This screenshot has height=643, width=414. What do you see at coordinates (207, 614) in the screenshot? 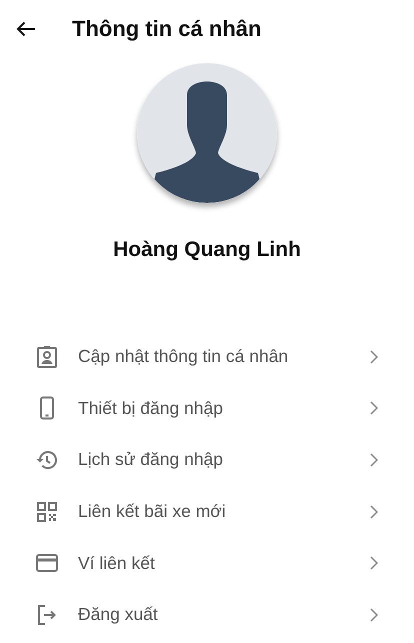
I see `menu-item: Đăng xuất` at bounding box center [207, 614].